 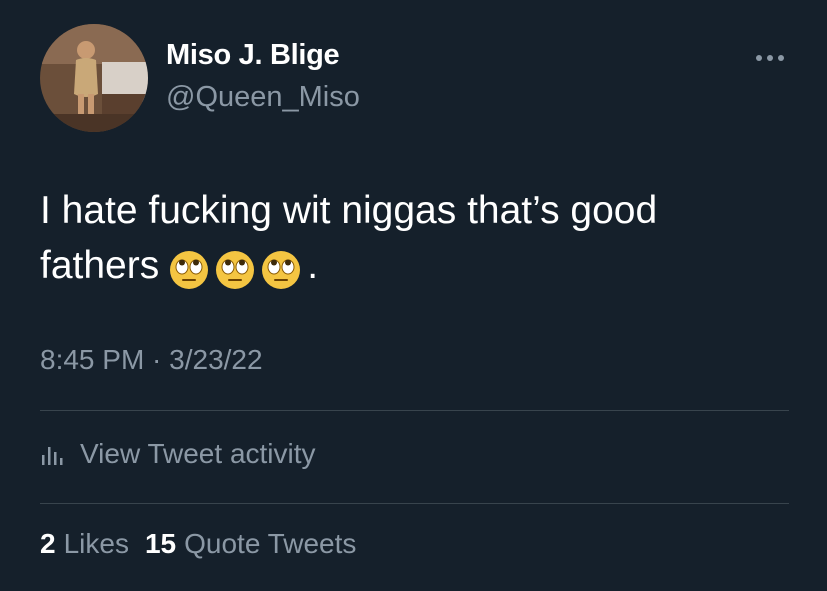 What do you see at coordinates (151, 360) in the screenshot?
I see `tweet-timestamp: 8:45 PM · 3/23/22` at bounding box center [151, 360].